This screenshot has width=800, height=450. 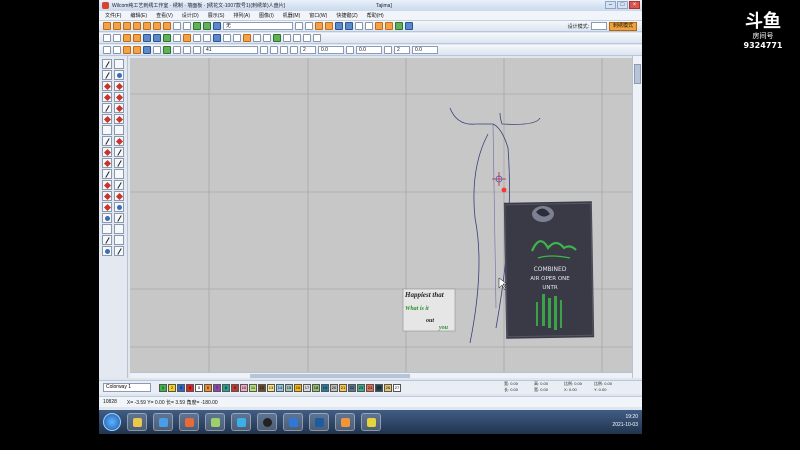 What do you see at coordinates (307, 387) in the screenshot?
I see `color-swatch: 17` at bounding box center [307, 387].